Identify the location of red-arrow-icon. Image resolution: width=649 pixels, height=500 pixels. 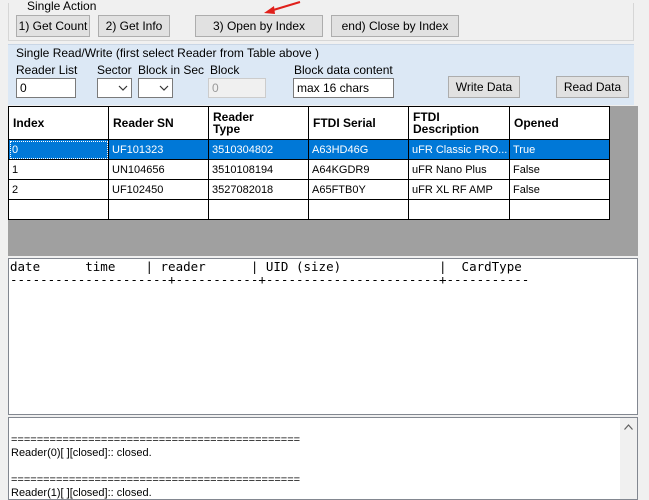
(282, 7).